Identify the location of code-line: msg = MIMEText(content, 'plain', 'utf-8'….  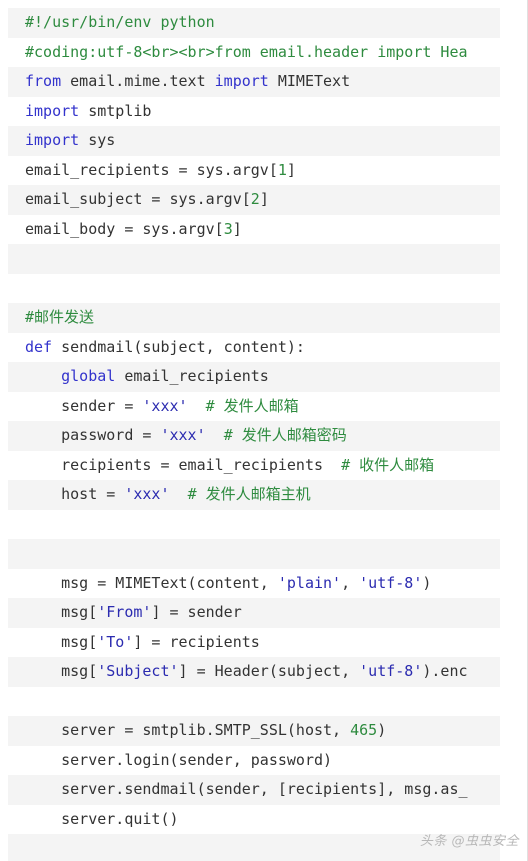
(254, 583).